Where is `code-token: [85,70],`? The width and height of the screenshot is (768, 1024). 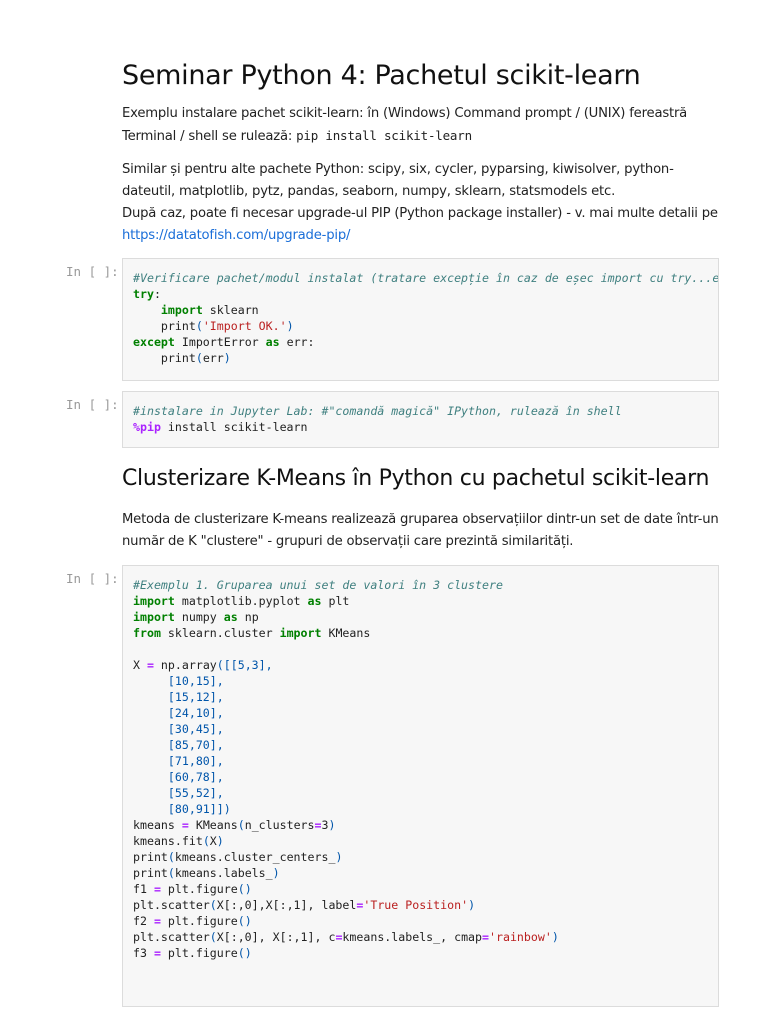
code-token: [85,70], is located at coordinates (178, 745).